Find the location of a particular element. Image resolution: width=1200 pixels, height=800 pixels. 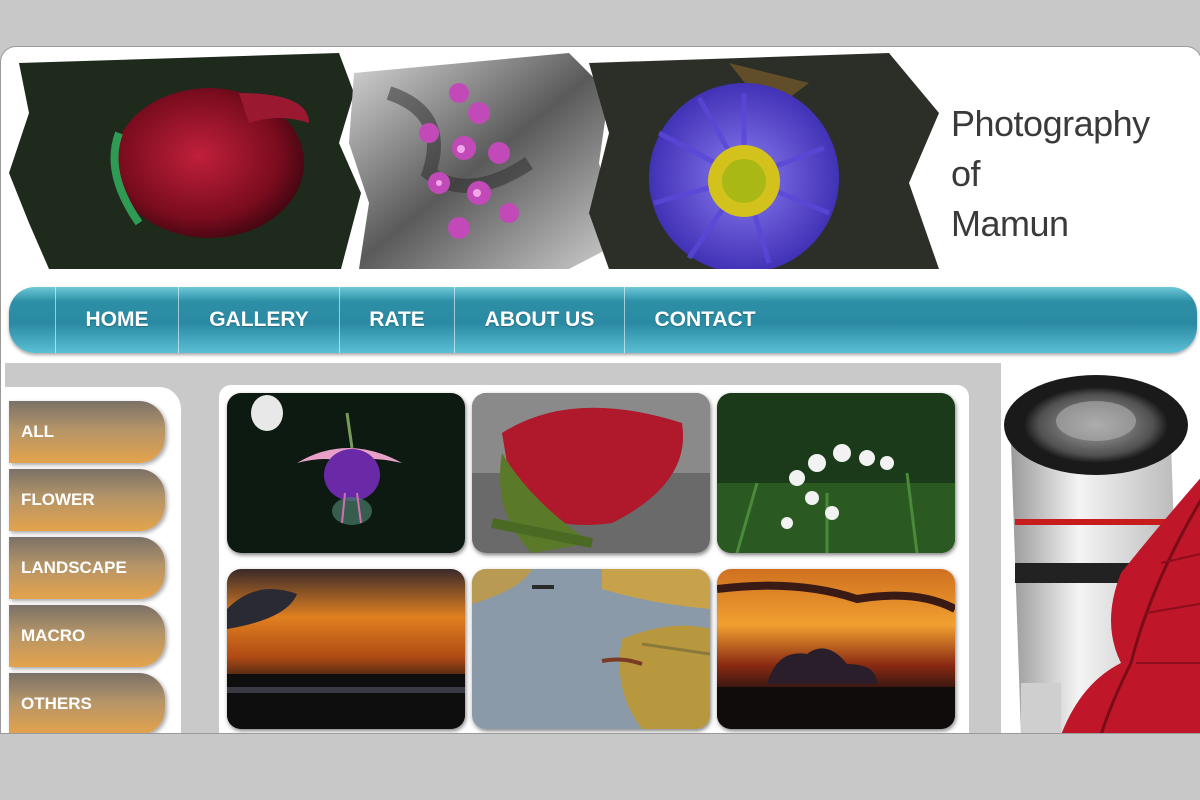

red-rosebud-photo is located at coordinates (591, 473).